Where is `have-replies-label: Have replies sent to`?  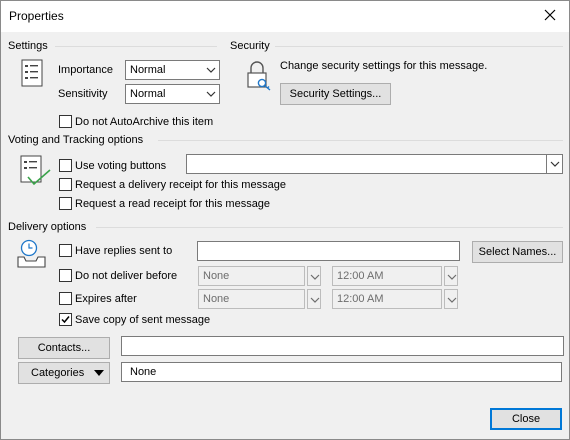 have-replies-label: Have replies sent to is located at coordinates (124, 251).